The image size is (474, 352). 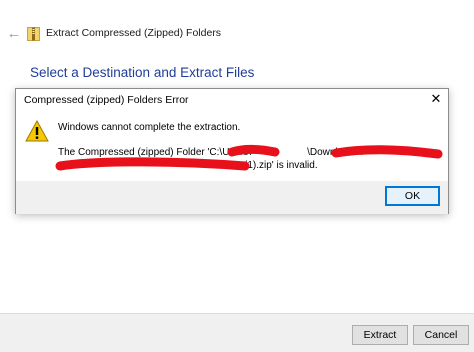 I want to click on back-arrow-icon: ←, so click(x=14, y=34).